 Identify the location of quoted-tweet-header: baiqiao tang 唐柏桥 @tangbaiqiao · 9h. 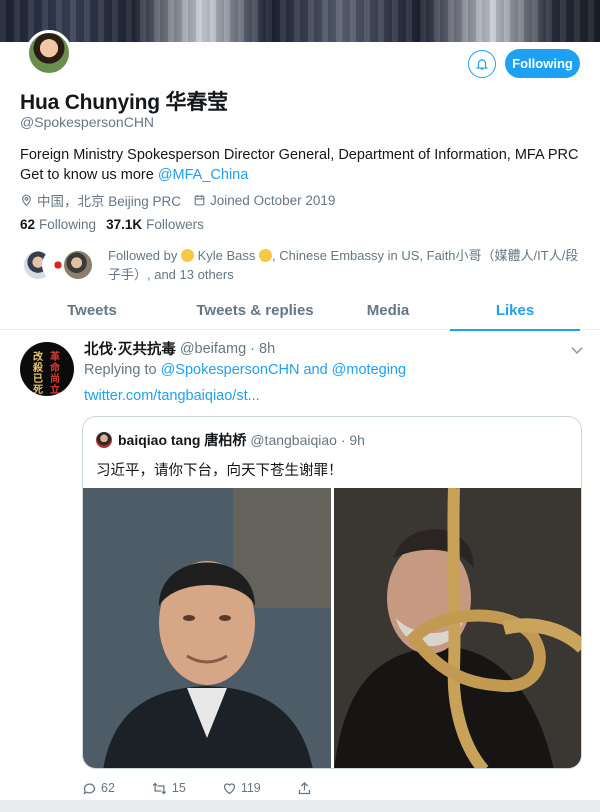
(230, 440).